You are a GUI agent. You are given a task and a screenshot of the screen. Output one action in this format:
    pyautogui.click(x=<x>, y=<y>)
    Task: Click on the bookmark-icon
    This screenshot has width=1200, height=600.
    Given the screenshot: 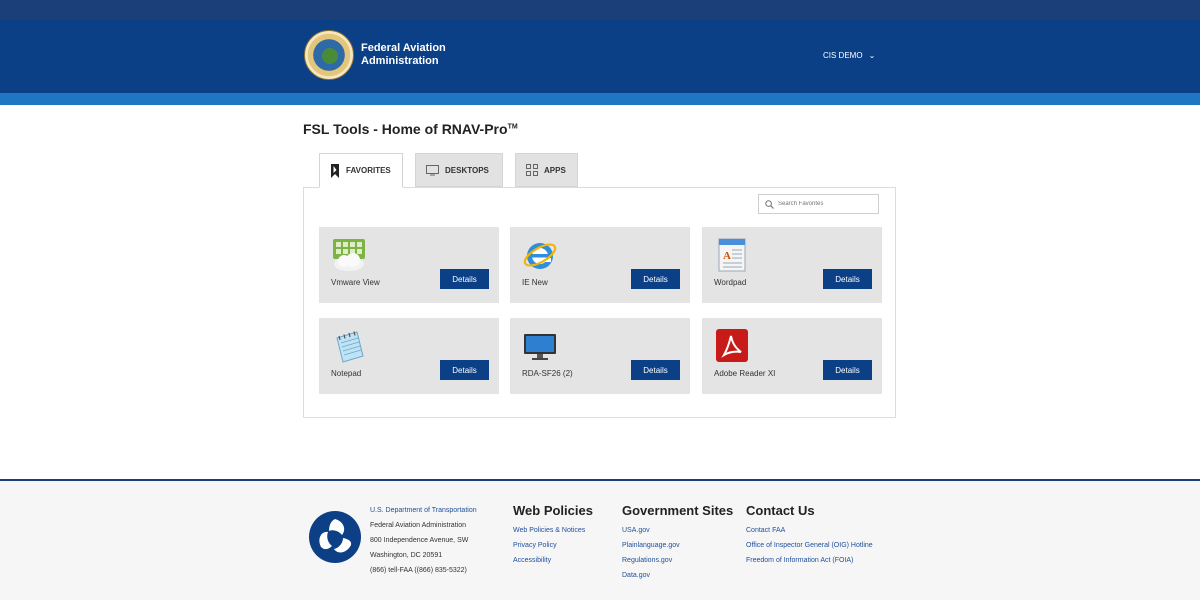 What is the action you would take?
    pyautogui.click(x=335, y=170)
    